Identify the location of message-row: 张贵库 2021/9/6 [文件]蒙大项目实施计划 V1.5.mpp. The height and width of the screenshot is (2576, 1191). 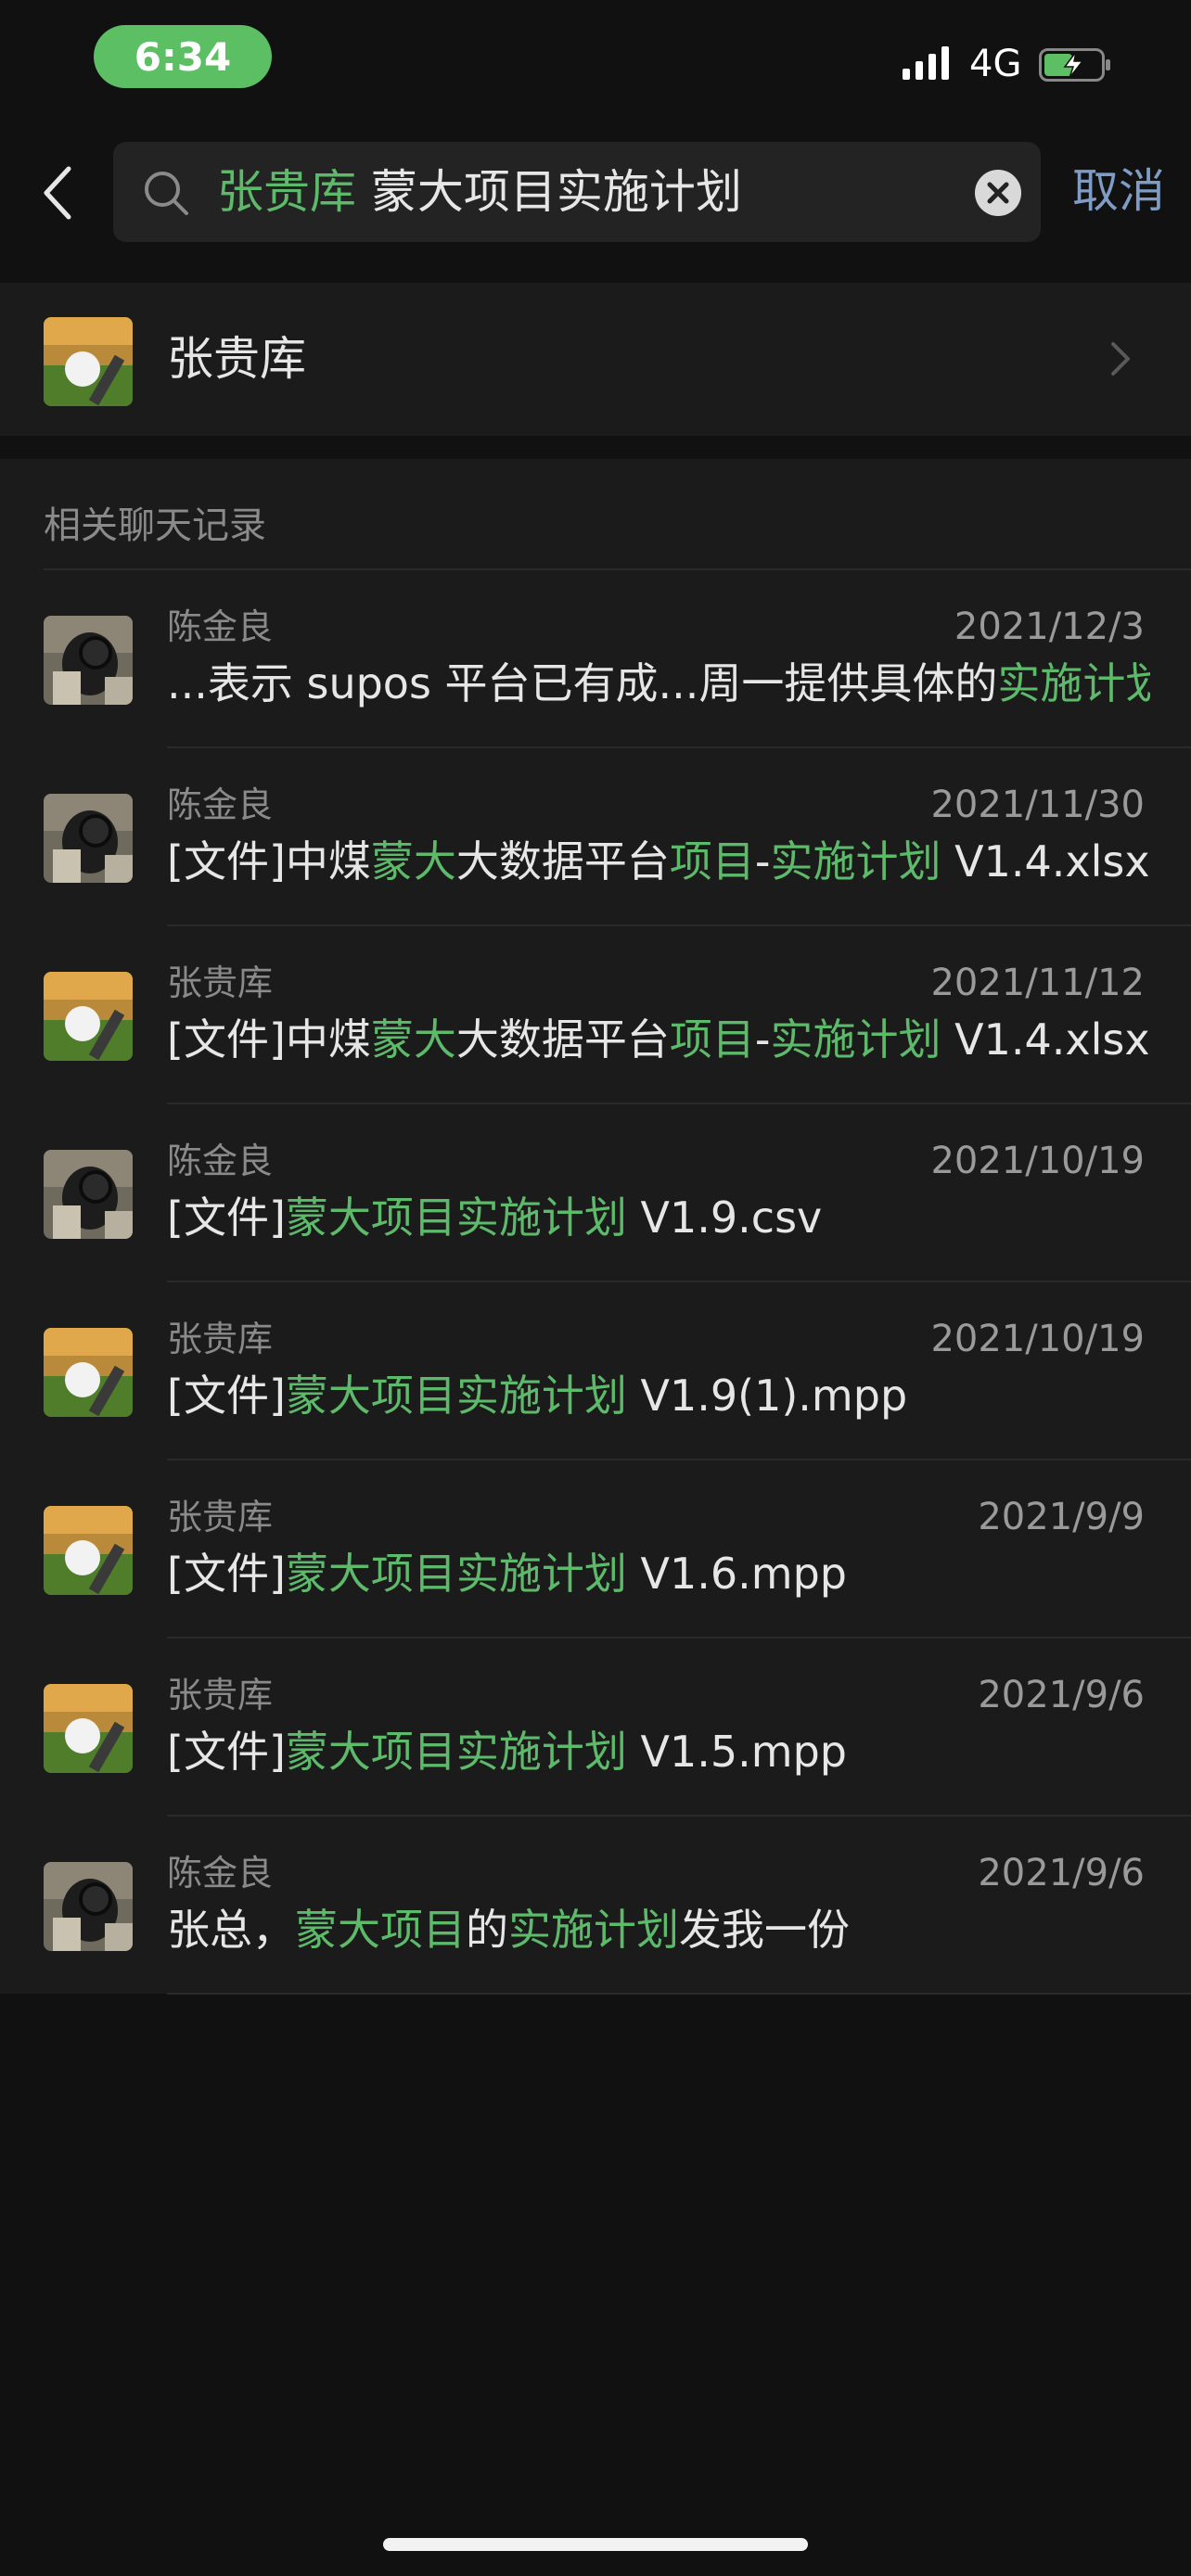
(595, 1728).